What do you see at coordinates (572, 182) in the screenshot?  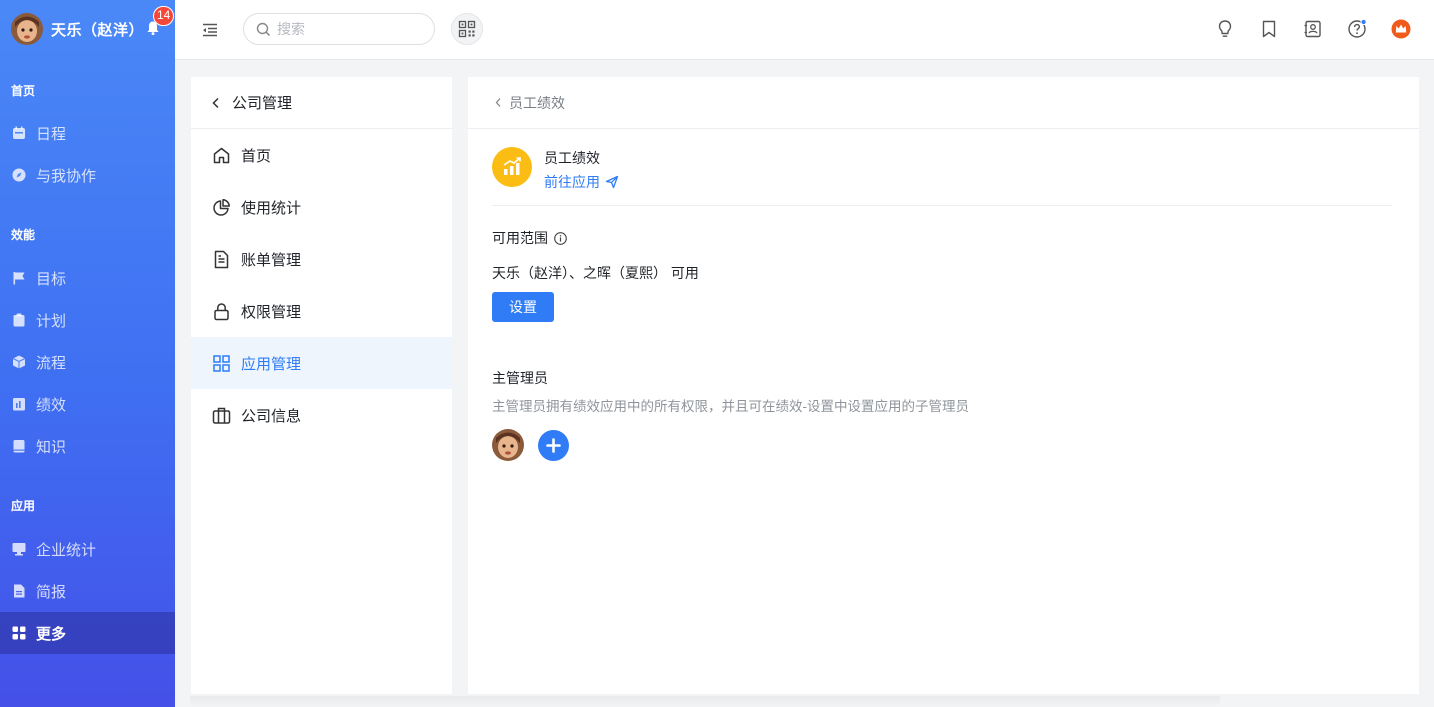 I see `go-to-app-label: 前往应用` at bounding box center [572, 182].